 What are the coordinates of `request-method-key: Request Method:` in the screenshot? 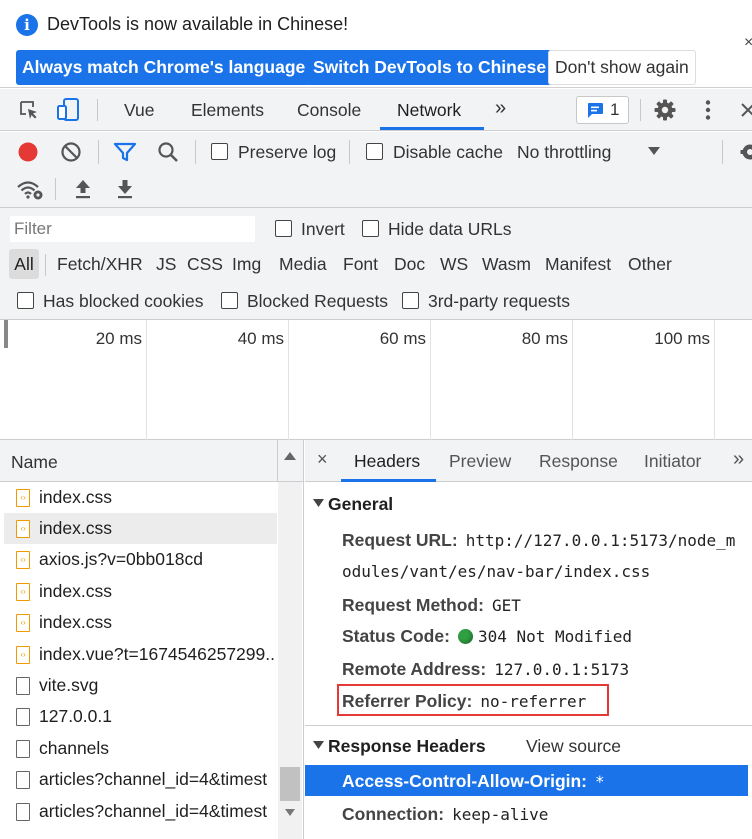 It's located at (413, 605).